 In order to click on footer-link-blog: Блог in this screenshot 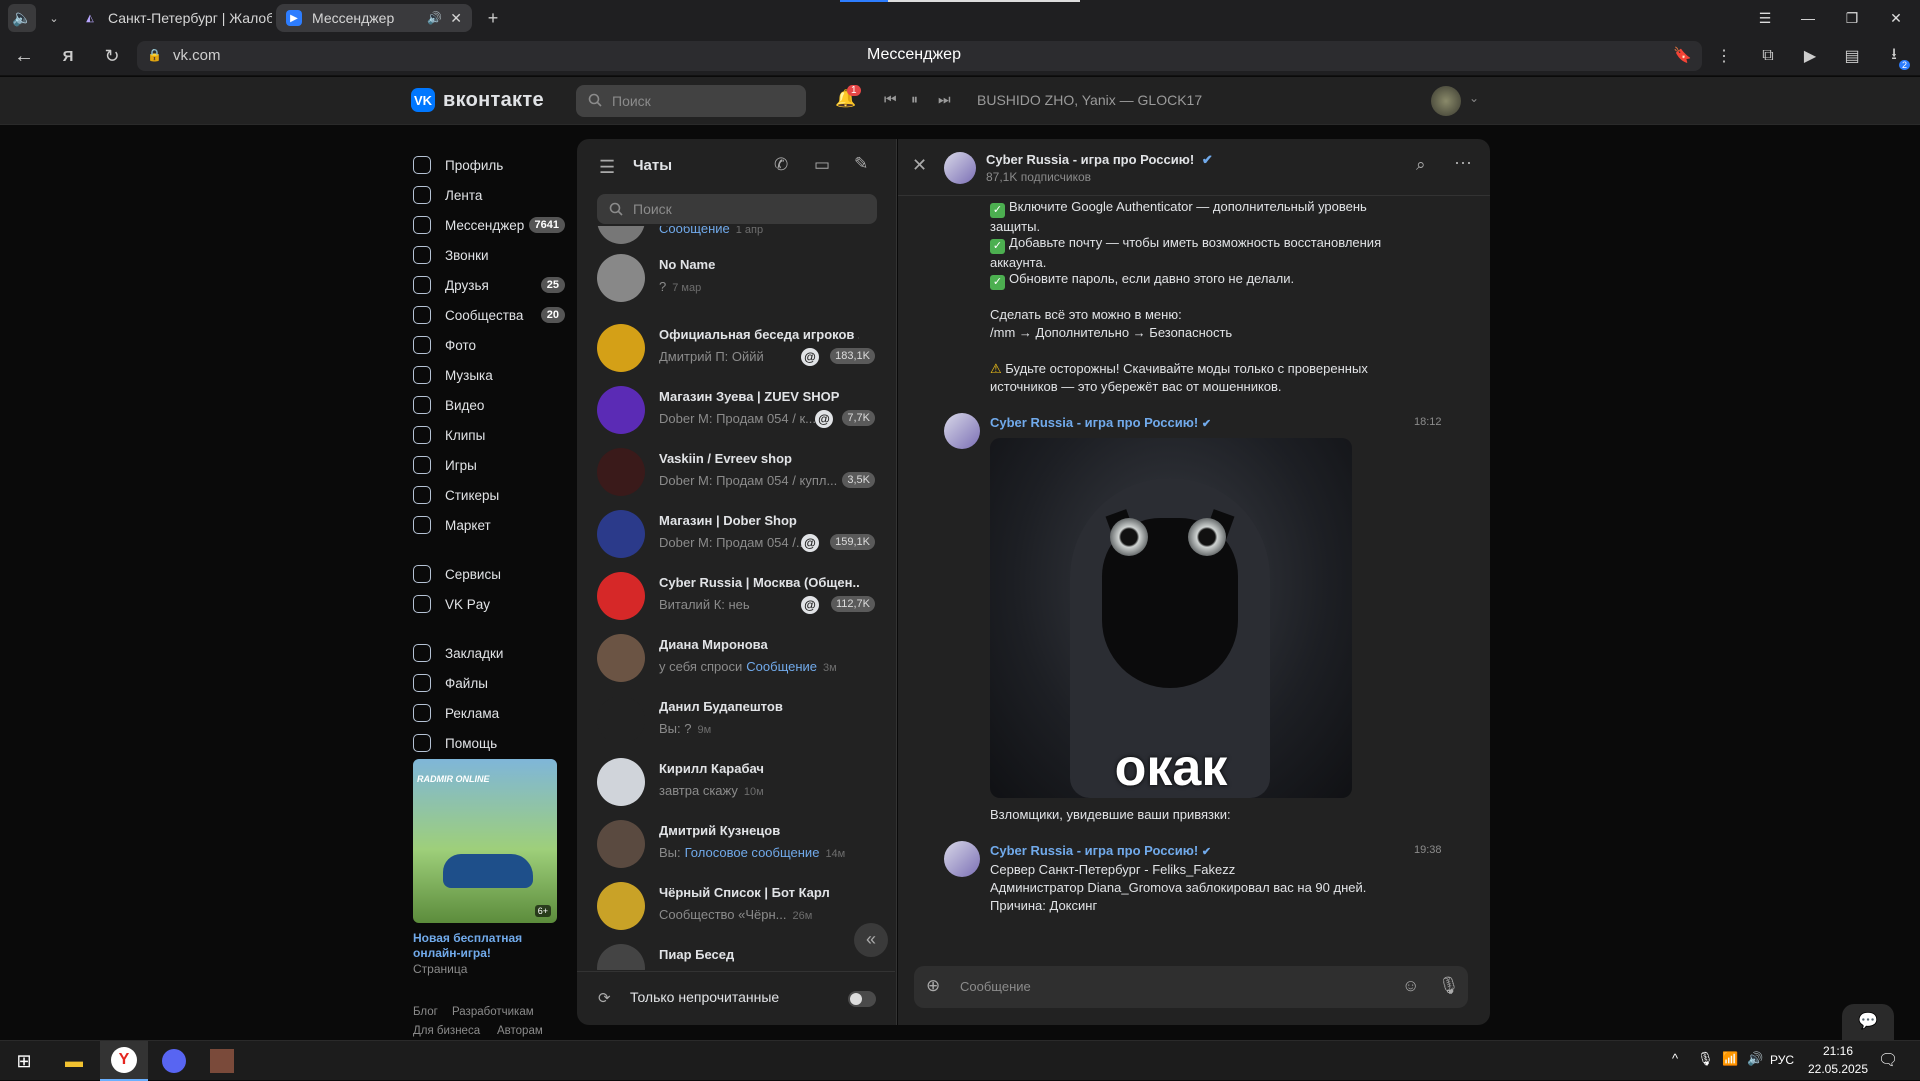, I will do `click(425, 1012)`.